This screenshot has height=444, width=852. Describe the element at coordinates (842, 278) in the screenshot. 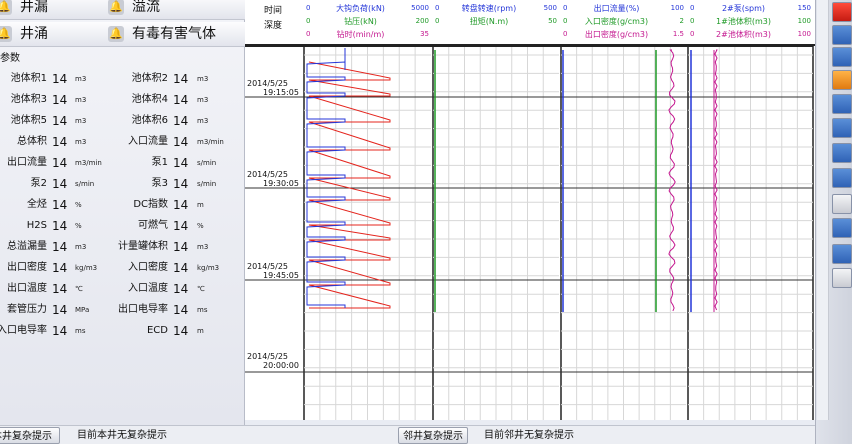

I see `settings-icon` at that location.